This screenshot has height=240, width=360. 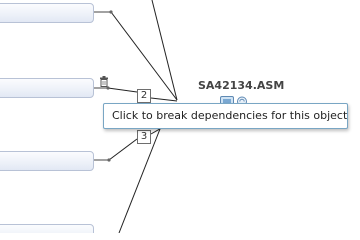 What do you see at coordinates (144, 96) in the screenshot?
I see `connector-badge: 2` at bounding box center [144, 96].